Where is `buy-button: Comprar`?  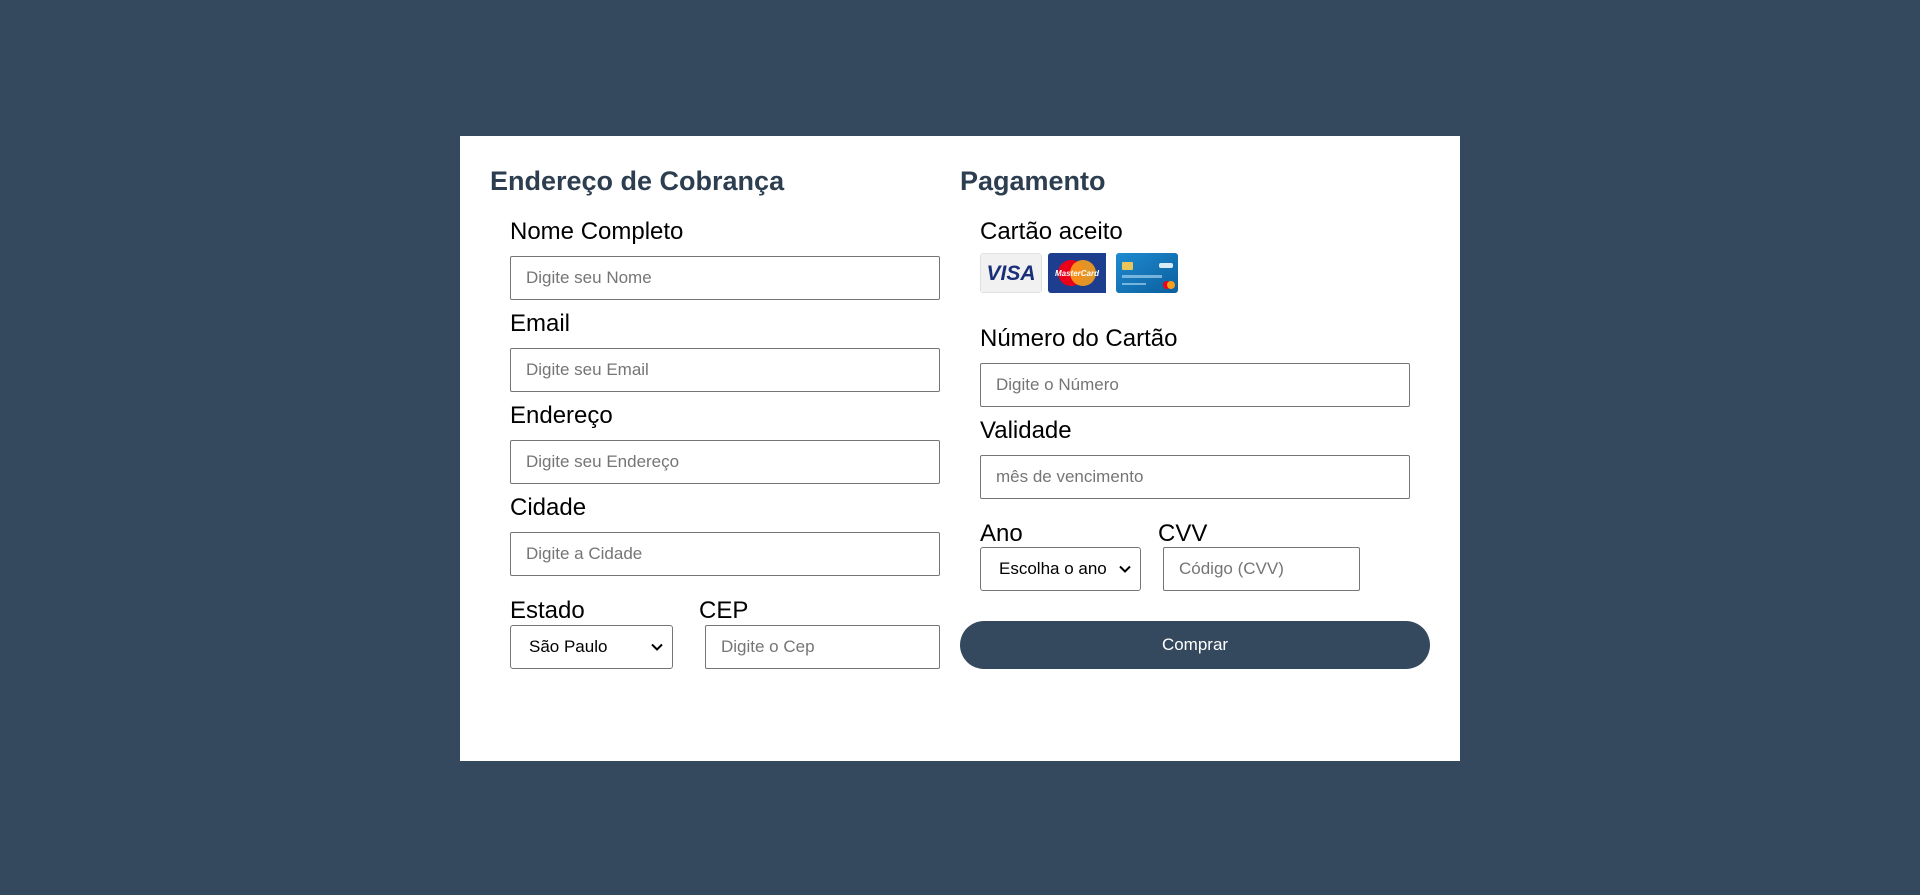
buy-button: Comprar is located at coordinates (1195, 645).